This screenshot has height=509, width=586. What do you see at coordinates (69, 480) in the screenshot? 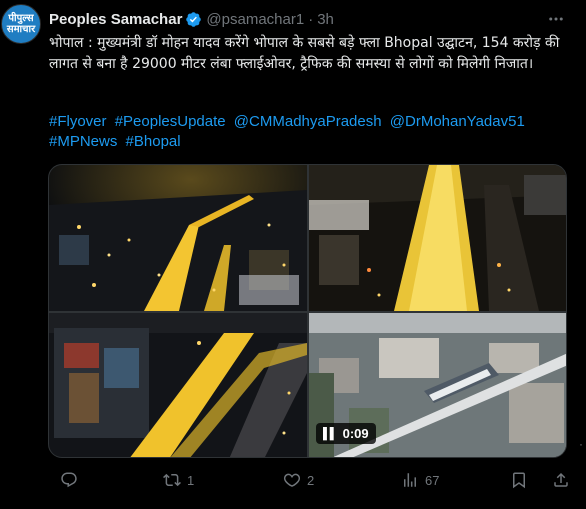
I see `reply-icon` at bounding box center [69, 480].